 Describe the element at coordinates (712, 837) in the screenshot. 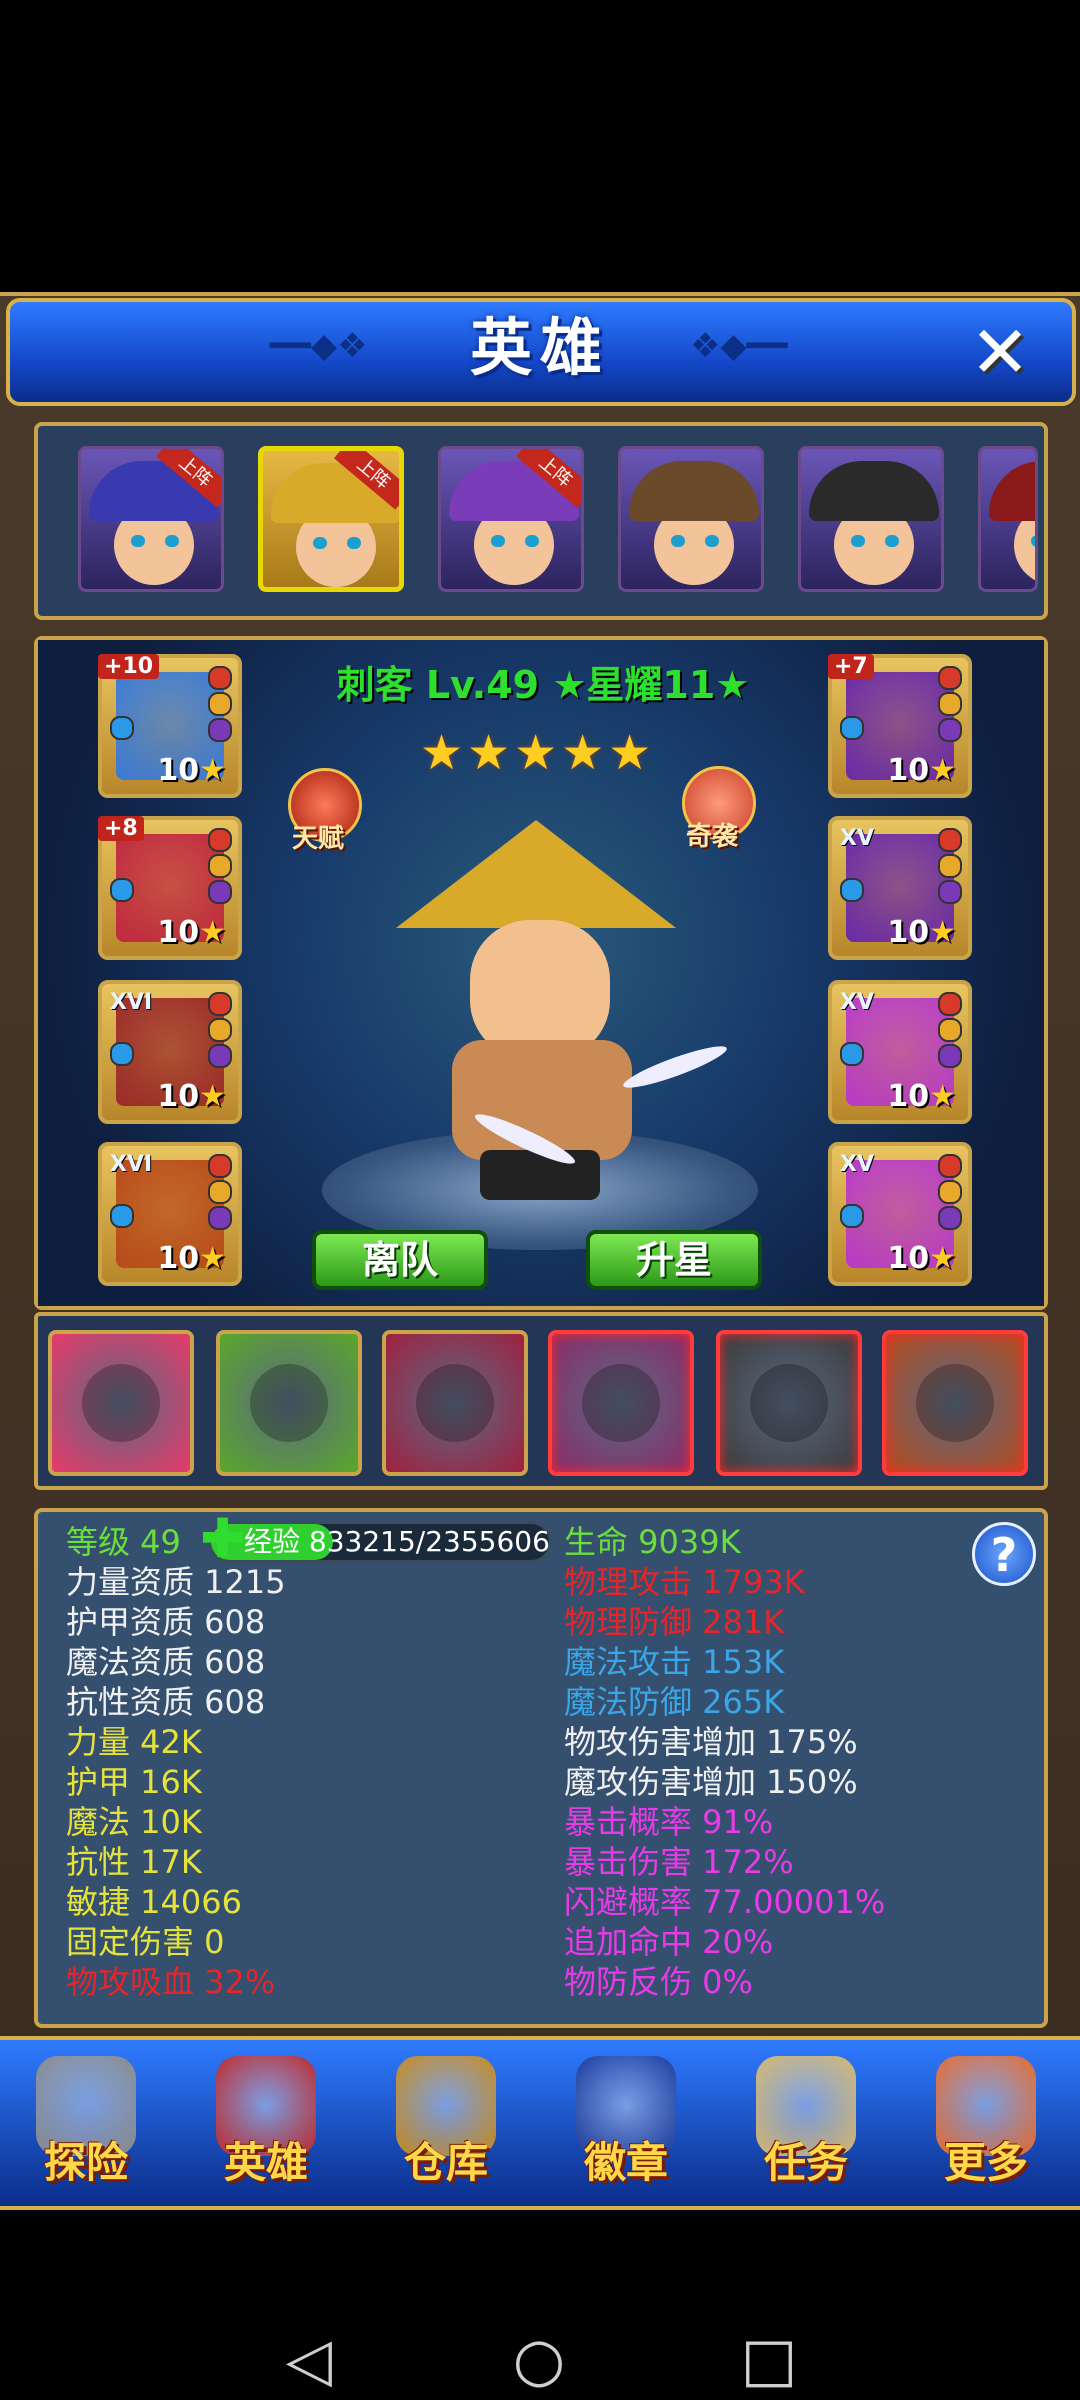

I see `special-skill-label: 奇袭` at that location.